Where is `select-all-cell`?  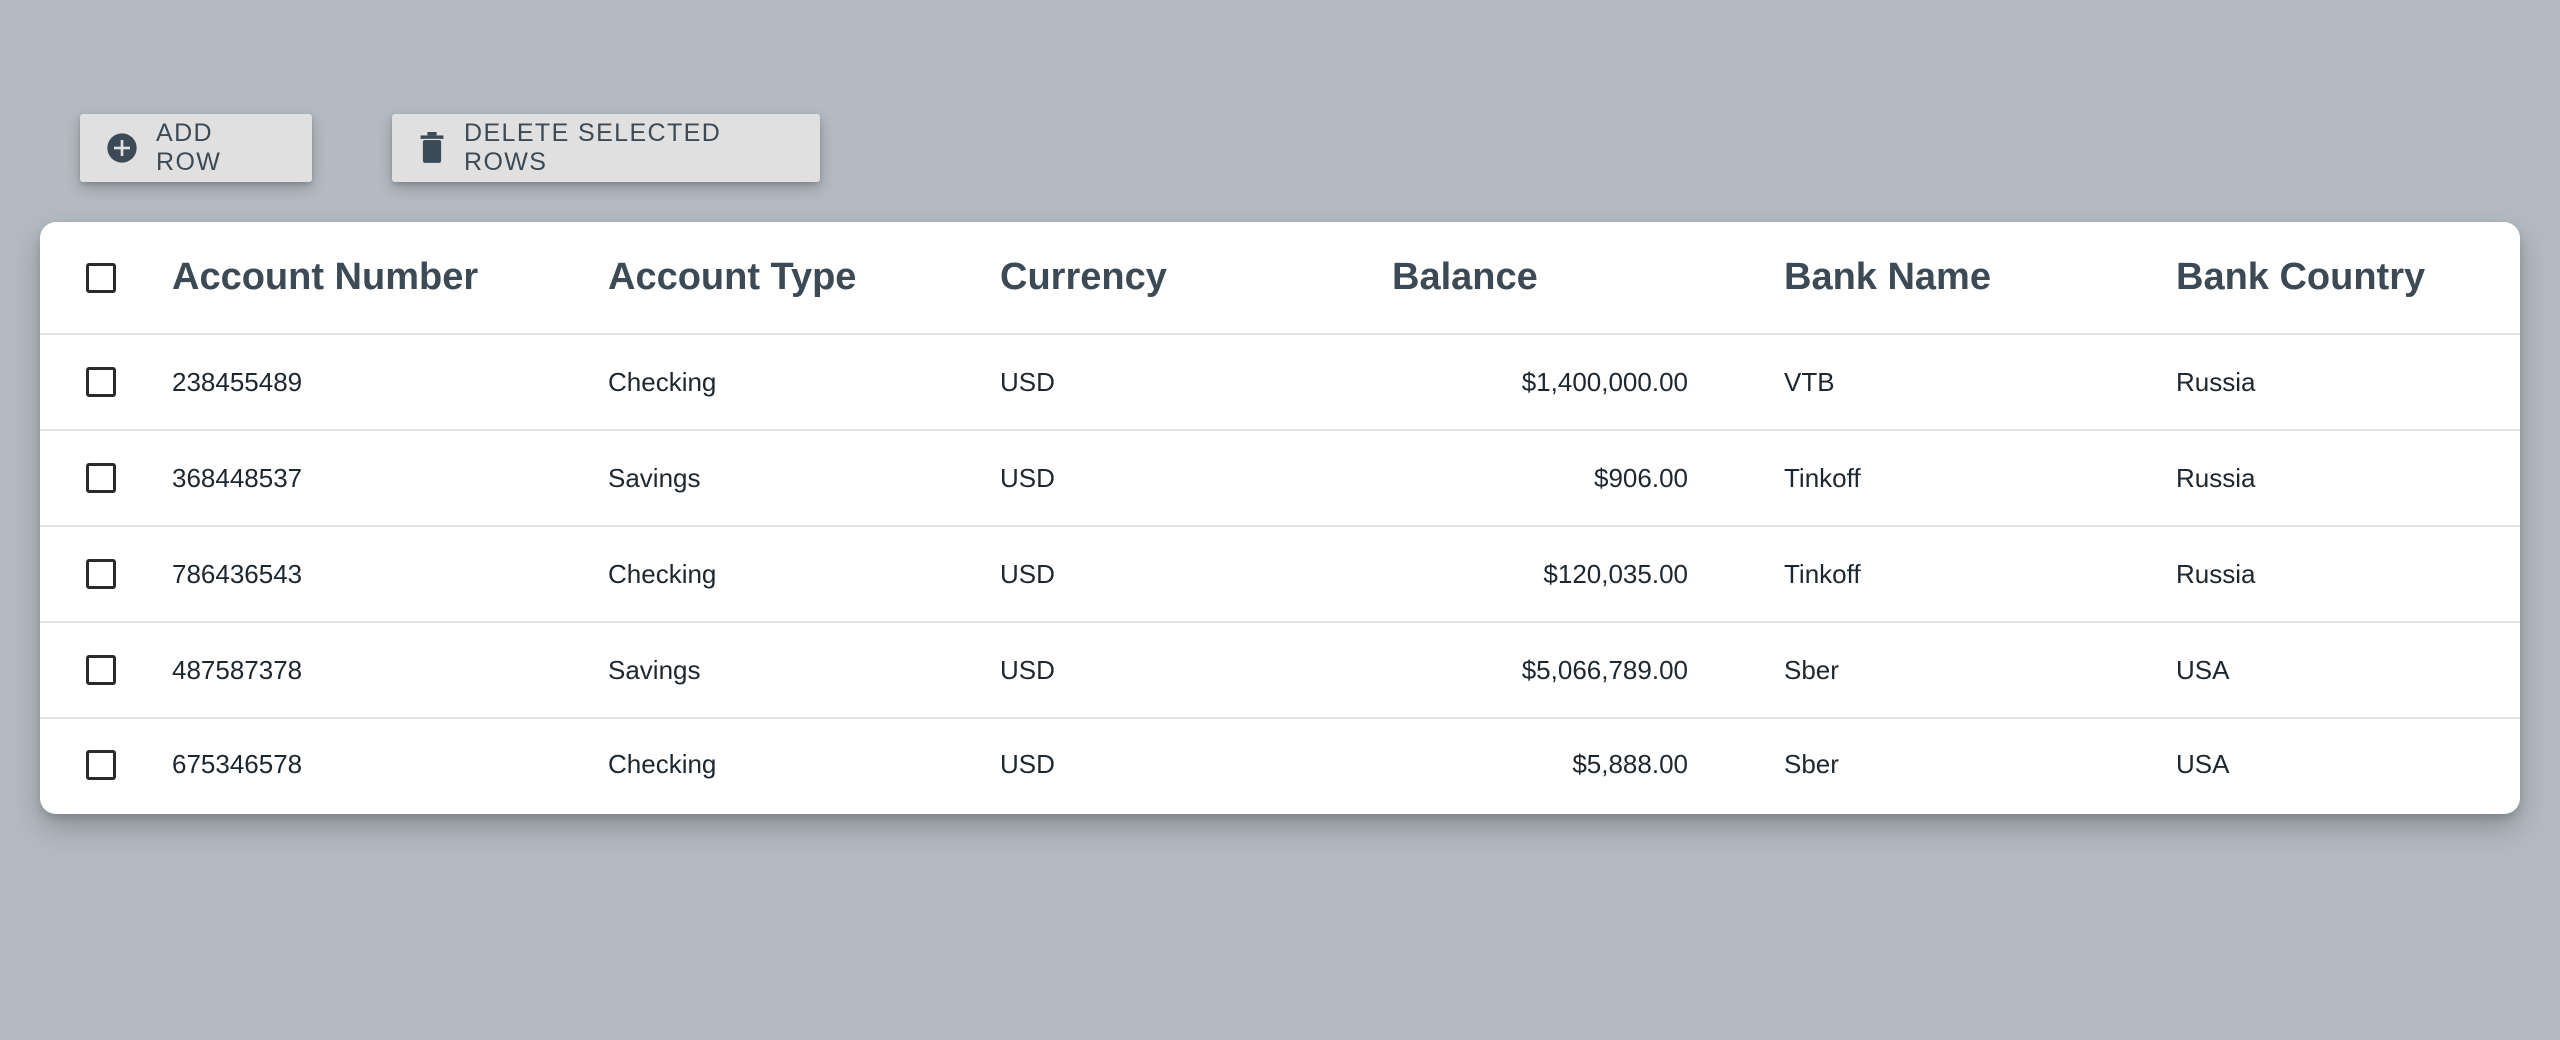
select-all-cell is located at coordinates (106, 278).